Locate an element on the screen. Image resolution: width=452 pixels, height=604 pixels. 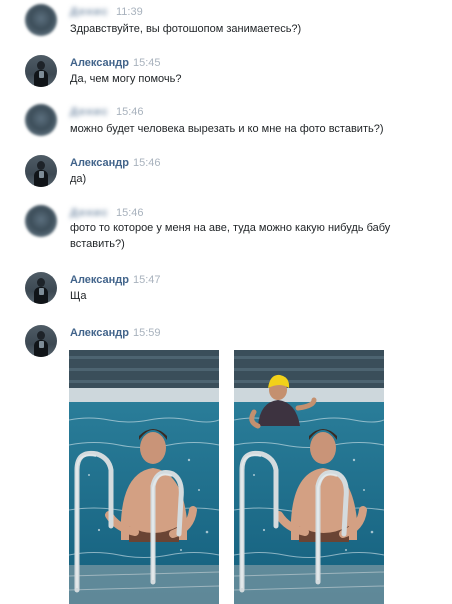
timestamp: 15:47 is located at coordinates (147, 280).